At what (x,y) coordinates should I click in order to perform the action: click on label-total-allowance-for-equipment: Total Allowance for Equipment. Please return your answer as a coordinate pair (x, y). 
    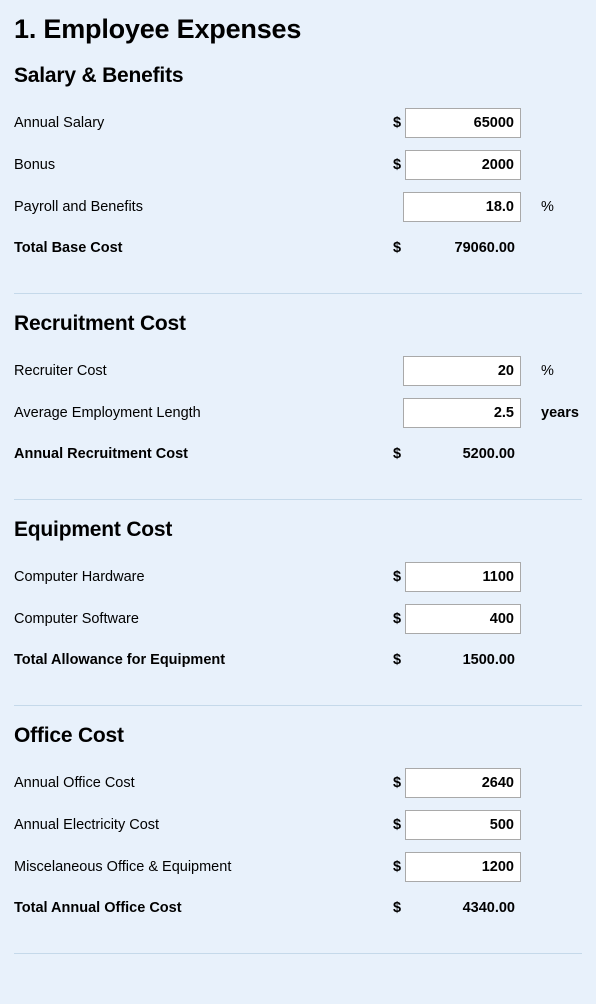
    Looking at the image, I should click on (120, 660).